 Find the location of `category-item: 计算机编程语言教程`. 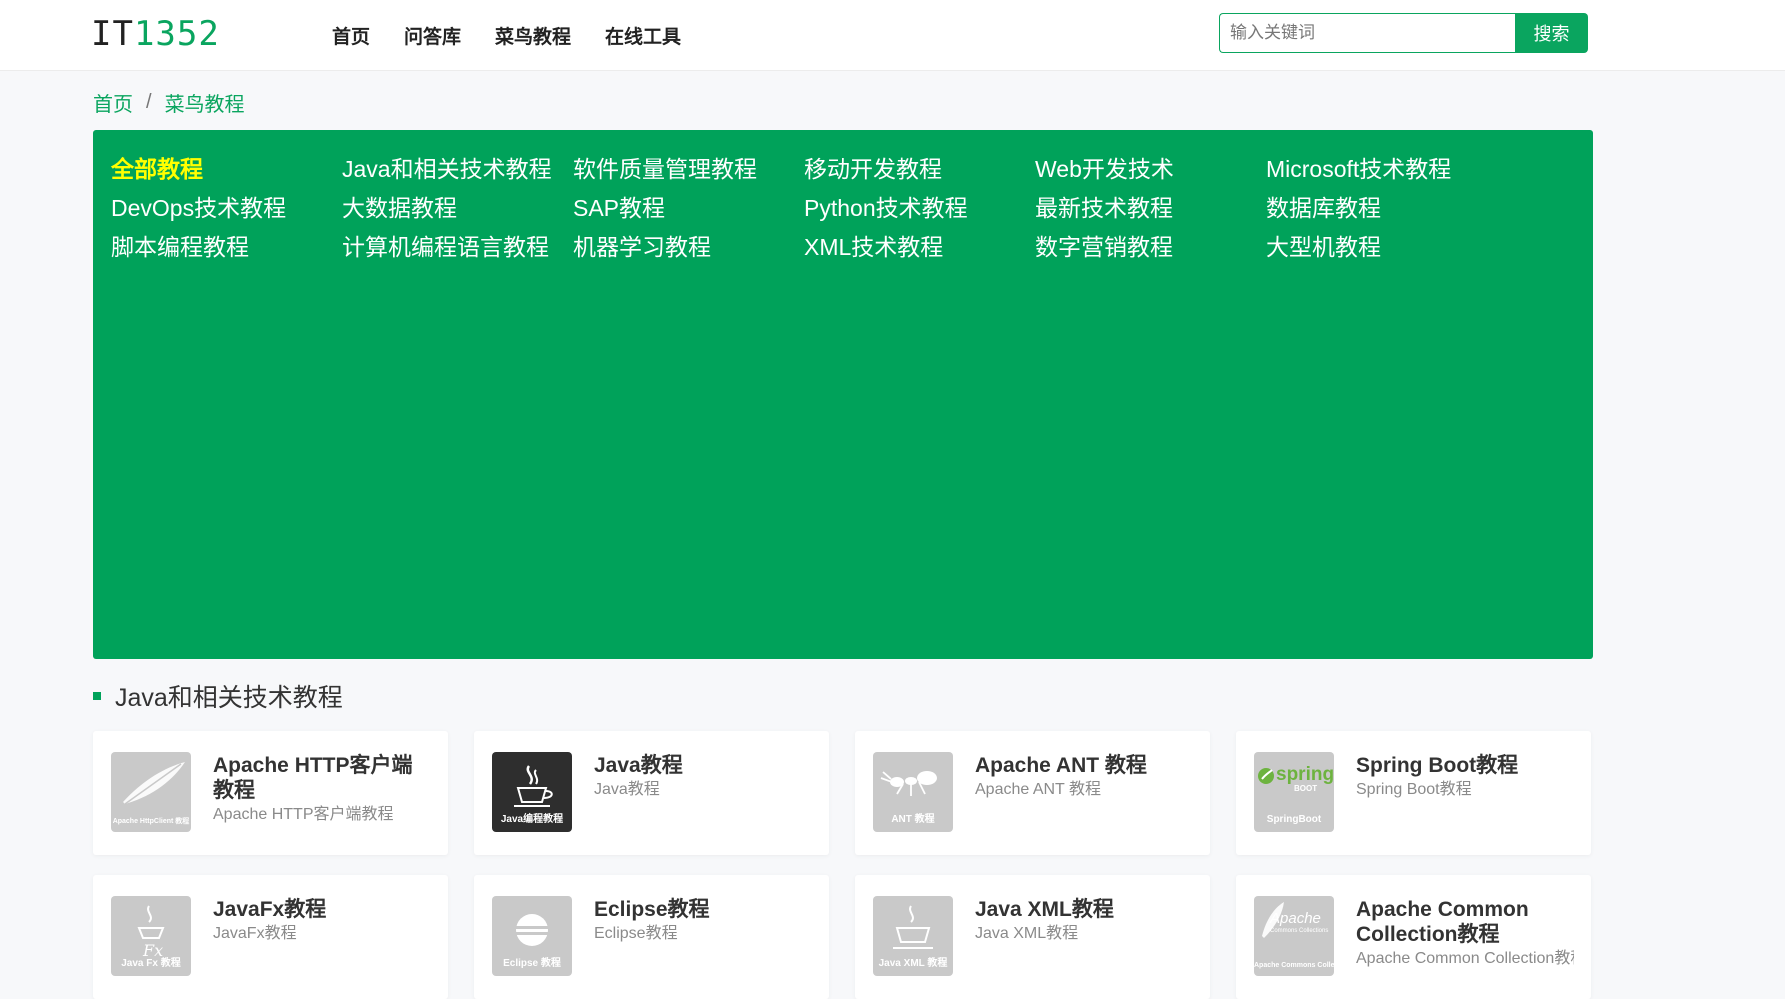

category-item: 计算机编程语言教程 is located at coordinates (457, 247).